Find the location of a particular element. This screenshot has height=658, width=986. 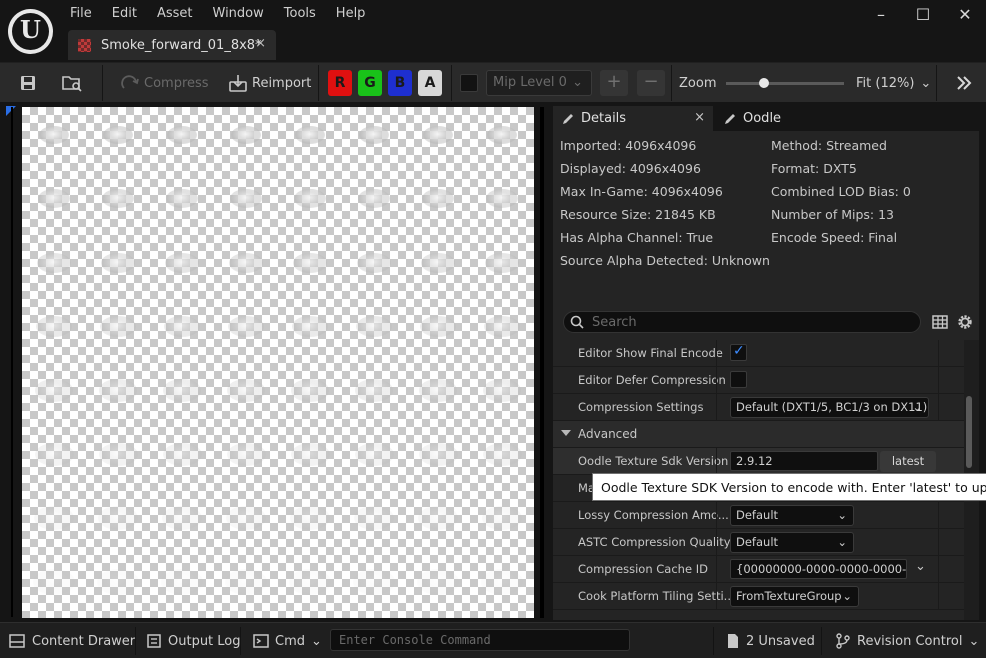

mip-decrease-button: − is located at coordinates (651, 83).